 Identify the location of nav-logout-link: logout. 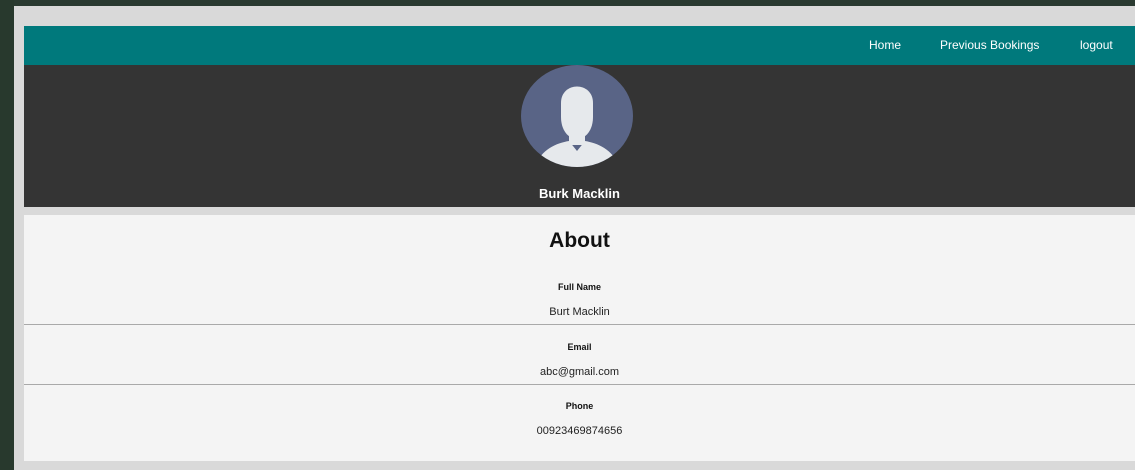
(1096, 45).